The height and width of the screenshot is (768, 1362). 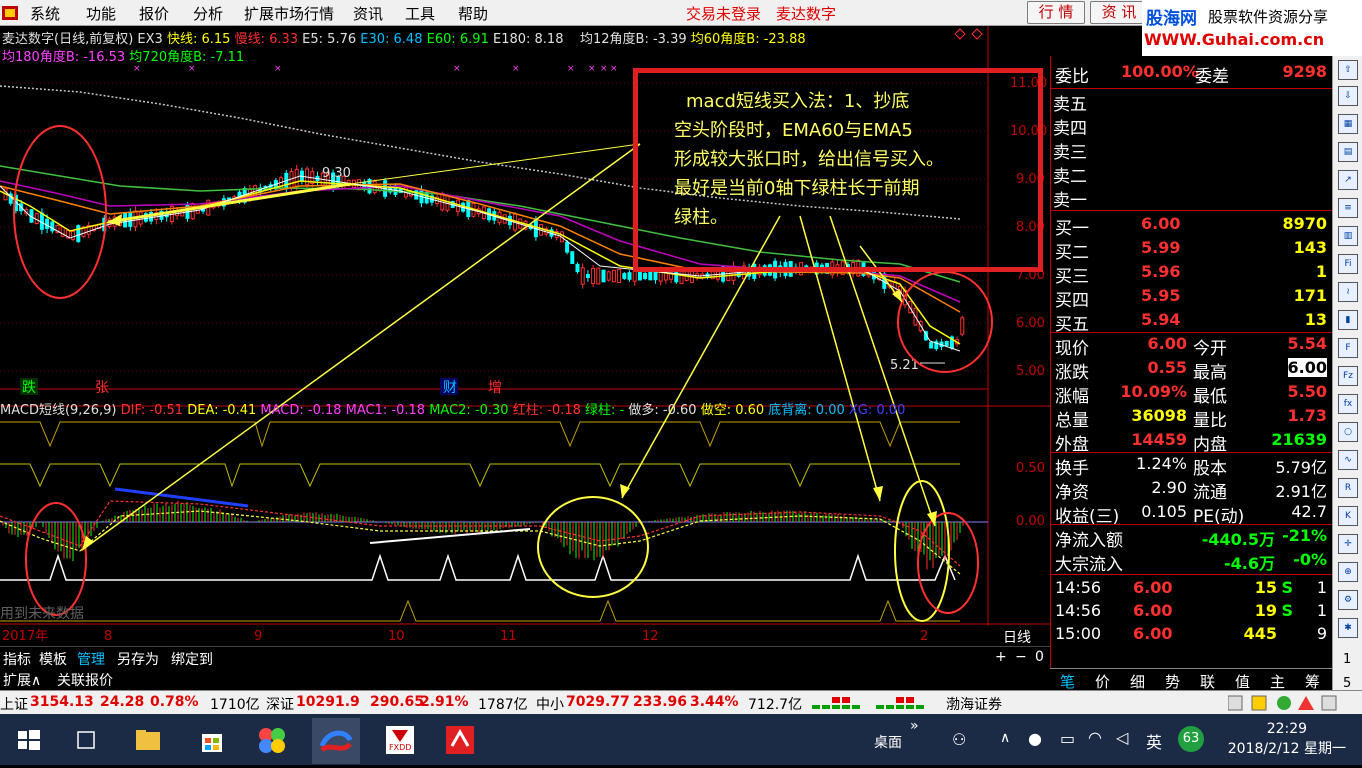 I want to click on list-icon: ≡, so click(x=1348, y=208).